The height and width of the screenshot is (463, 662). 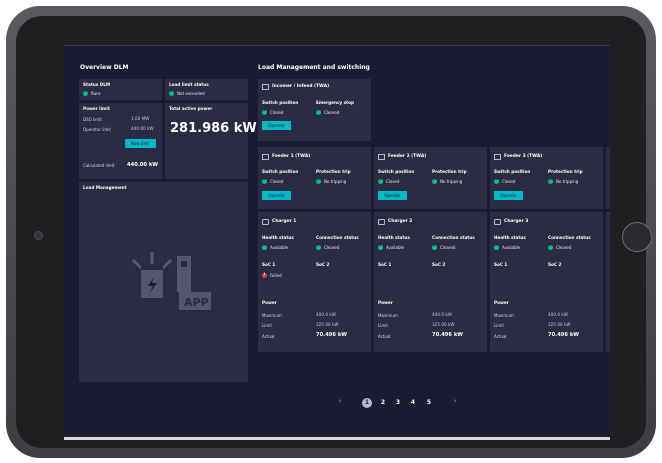 I want to click on charger-icon, so click(x=265, y=222).